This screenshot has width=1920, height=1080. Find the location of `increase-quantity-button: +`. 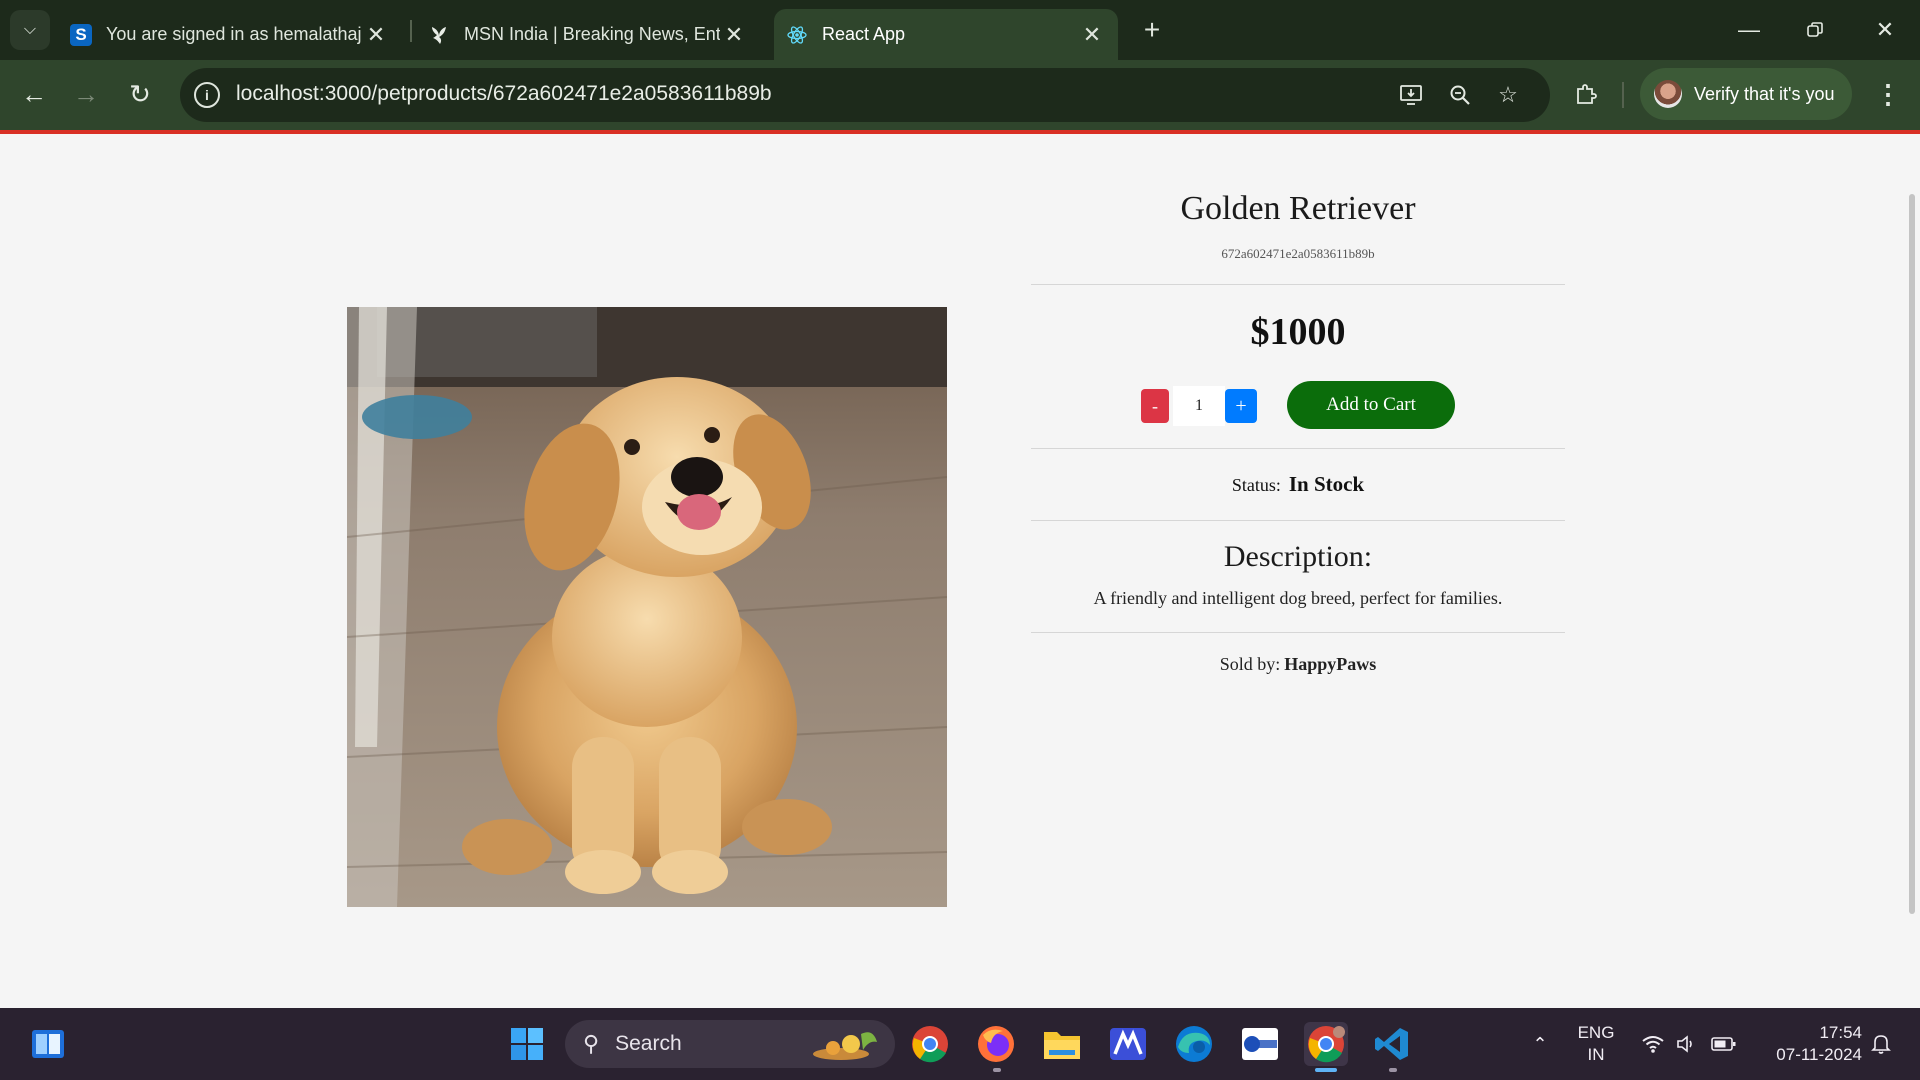

increase-quantity-button: + is located at coordinates (1241, 406).